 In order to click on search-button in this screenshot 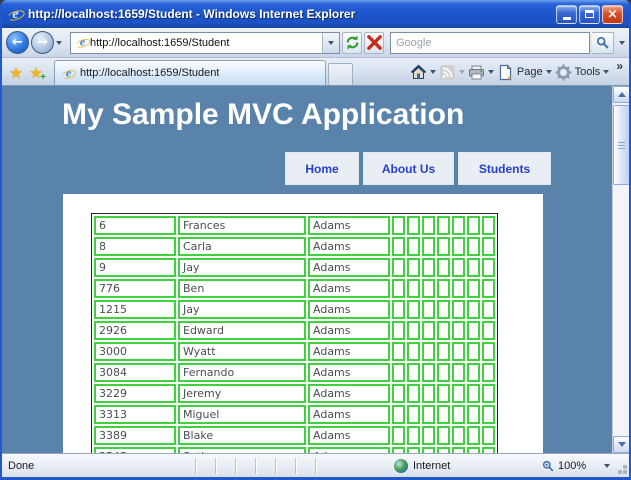, I will do `click(603, 42)`.